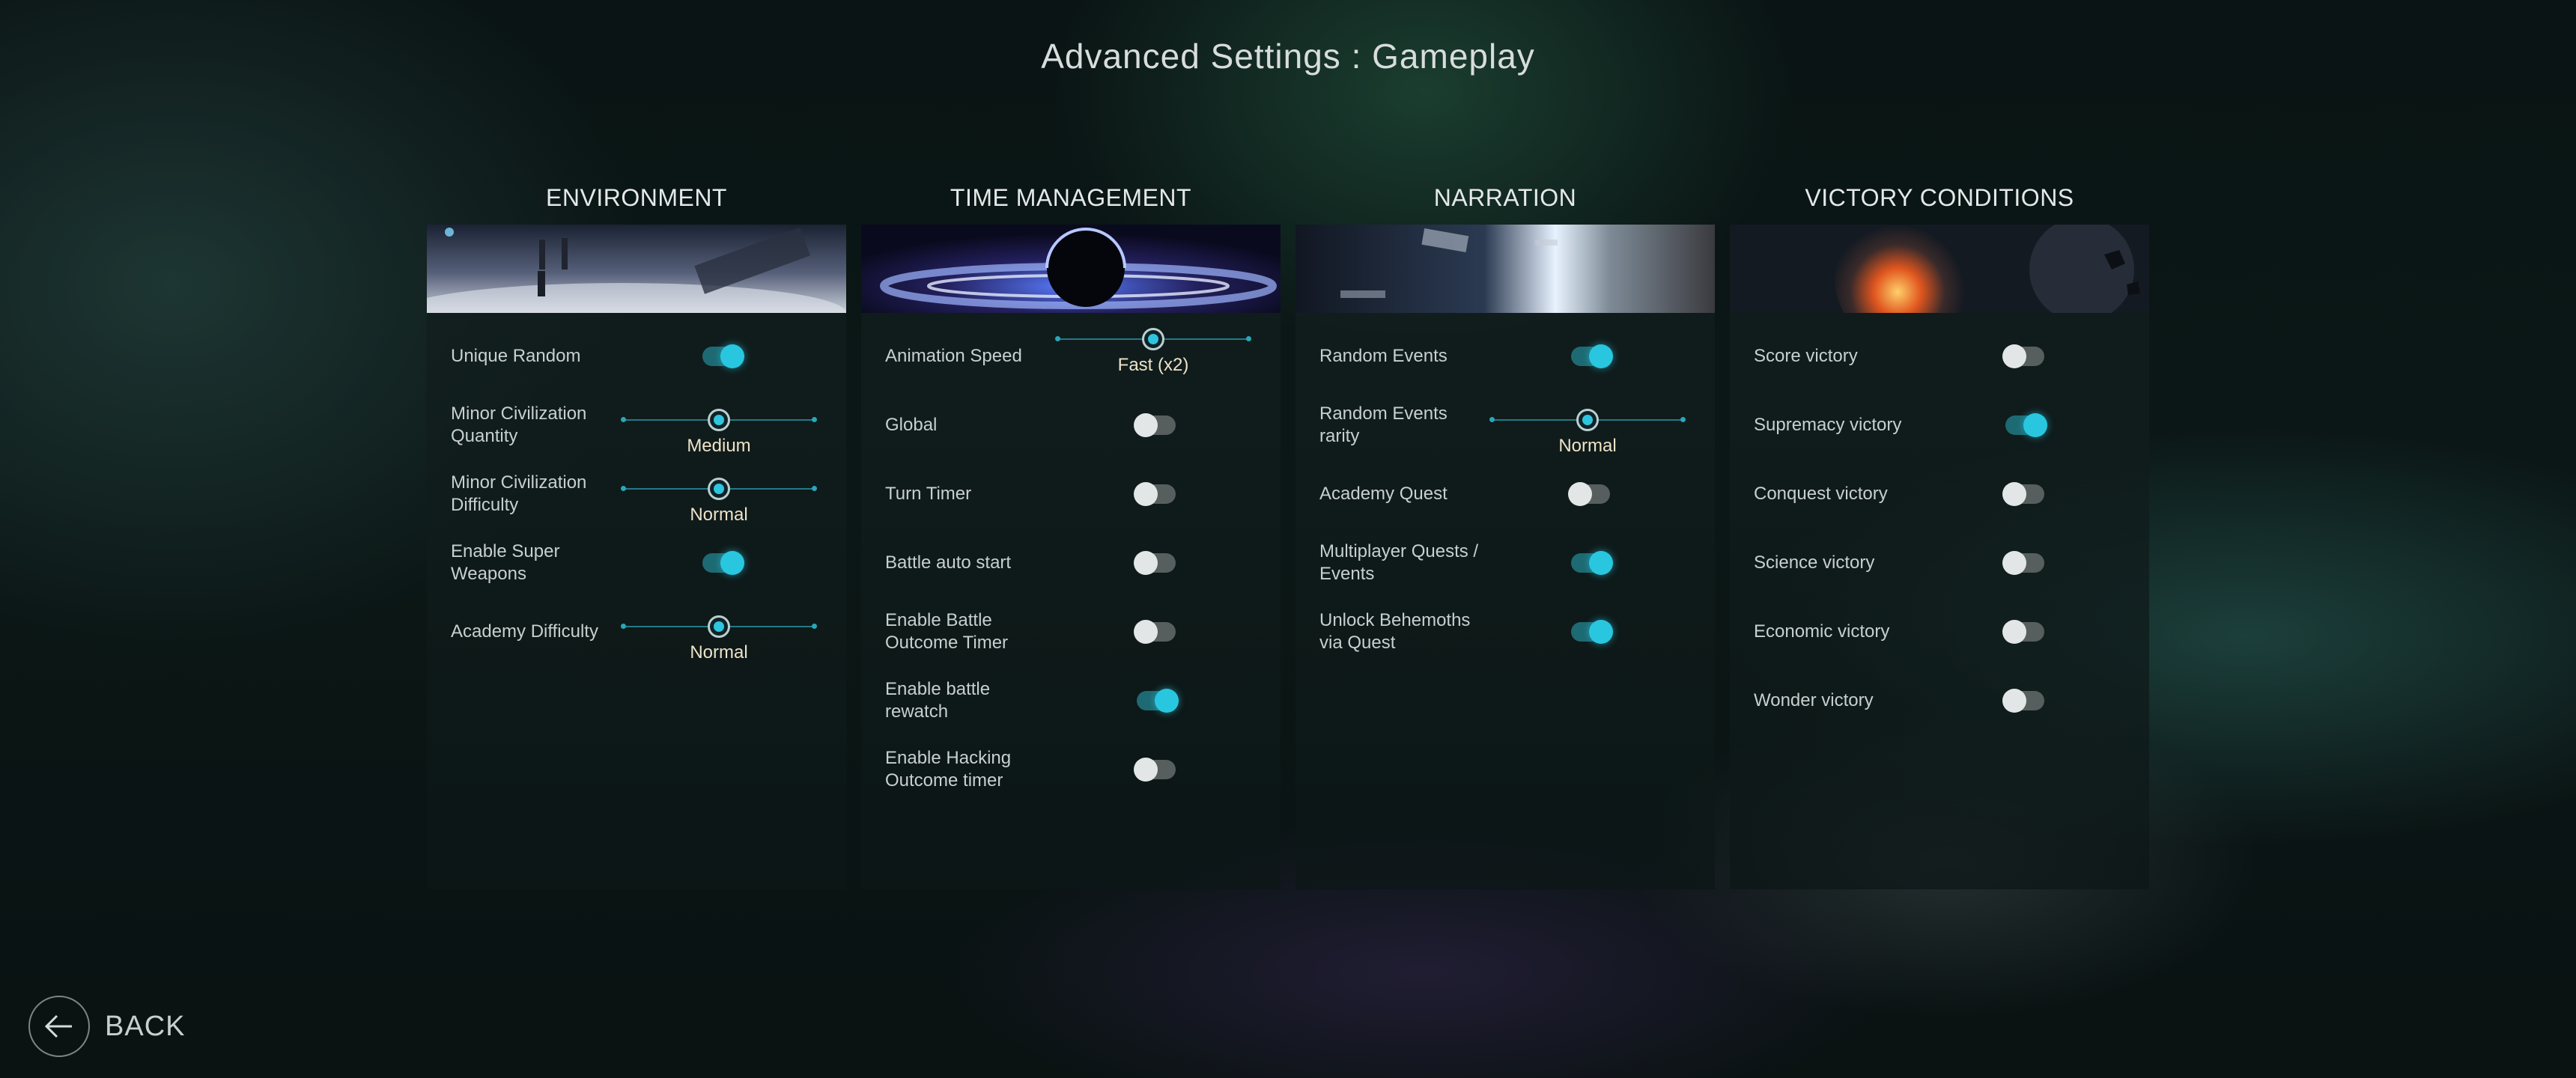 This screenshot has width=2576, height=1078. Describe the element at coordinates (636, 563) in the screenshot. I see `setting-row-super-weapons: Enable Super Weapons` at that location.